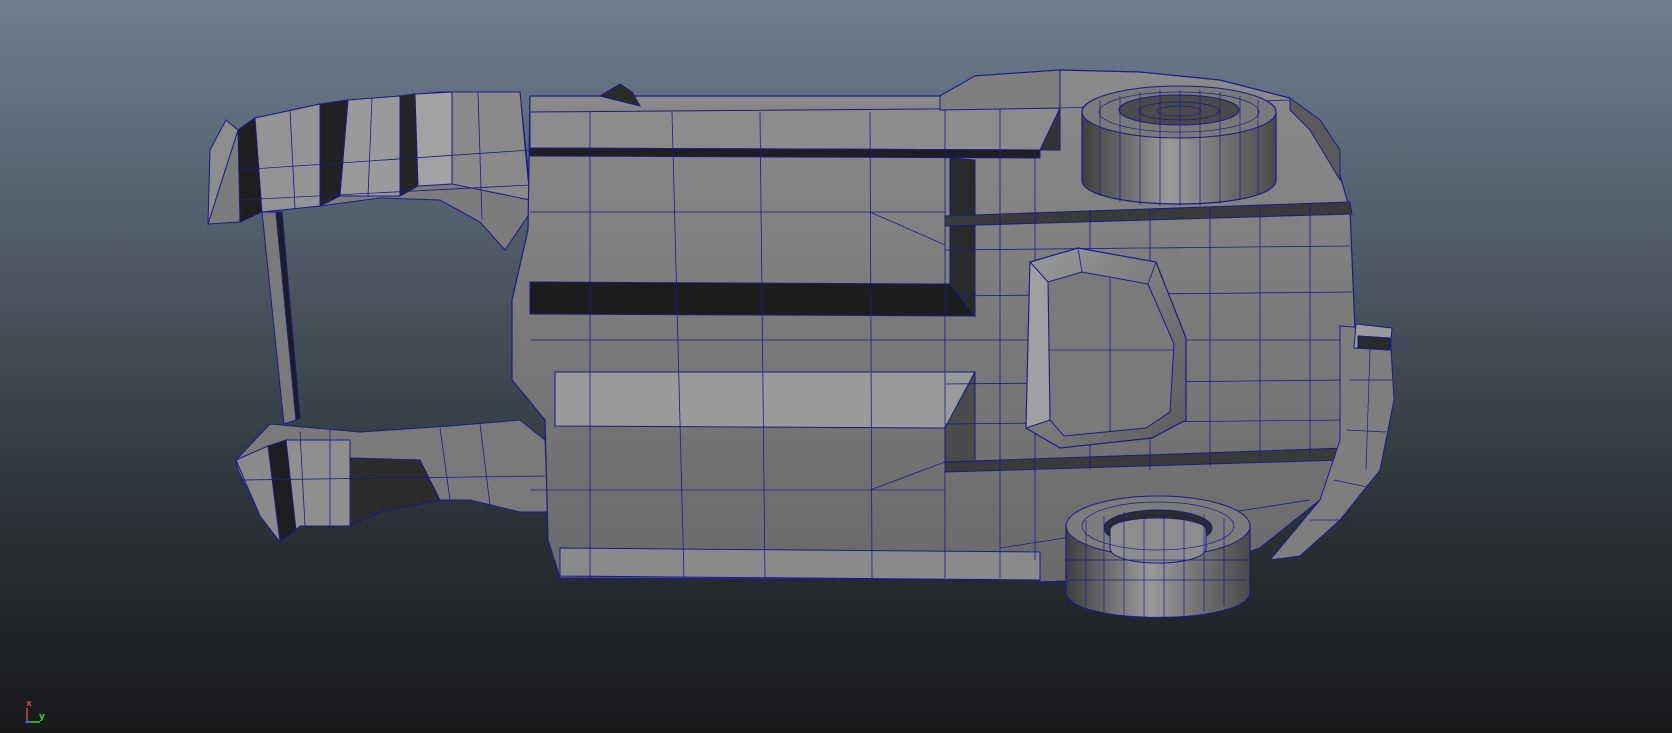 The width and height of the screenshot is (1672, 733). What do you see at coordinates (42, 717) in the screenshot?
I see `axis-y-label: y` at bounding box center [42, 717].